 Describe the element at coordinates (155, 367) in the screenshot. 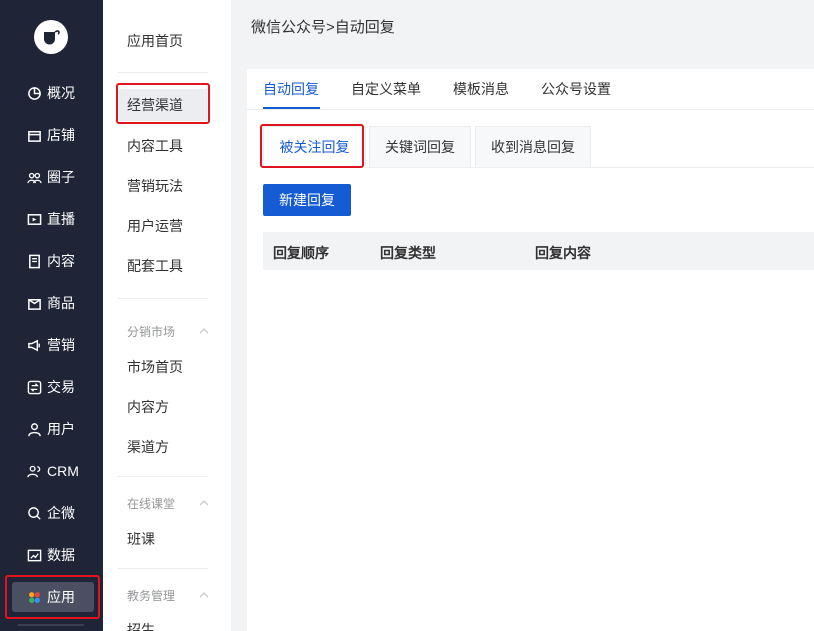

I see `sub-item-market-home: 市场首页` at that location.